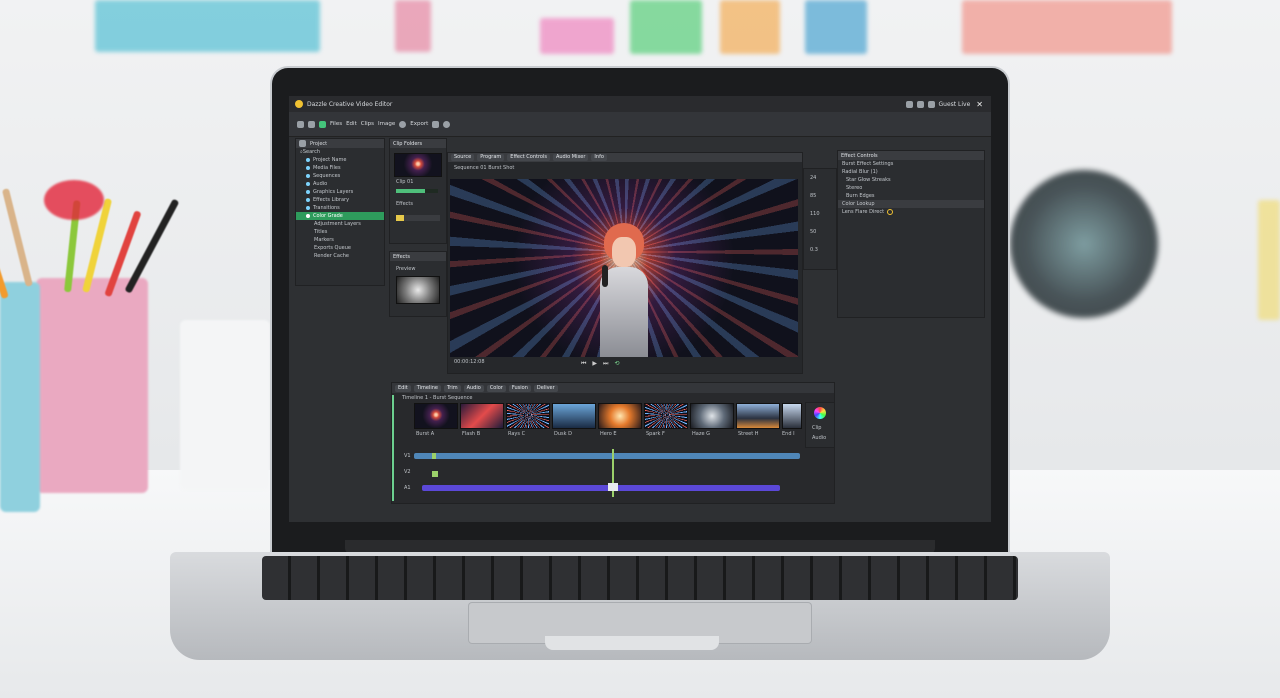 The width and height of the screenshot is (1280, 698). Describe the element at coordinates (496, 388) in the screenshot. I see `tab-color: Color` at that location.